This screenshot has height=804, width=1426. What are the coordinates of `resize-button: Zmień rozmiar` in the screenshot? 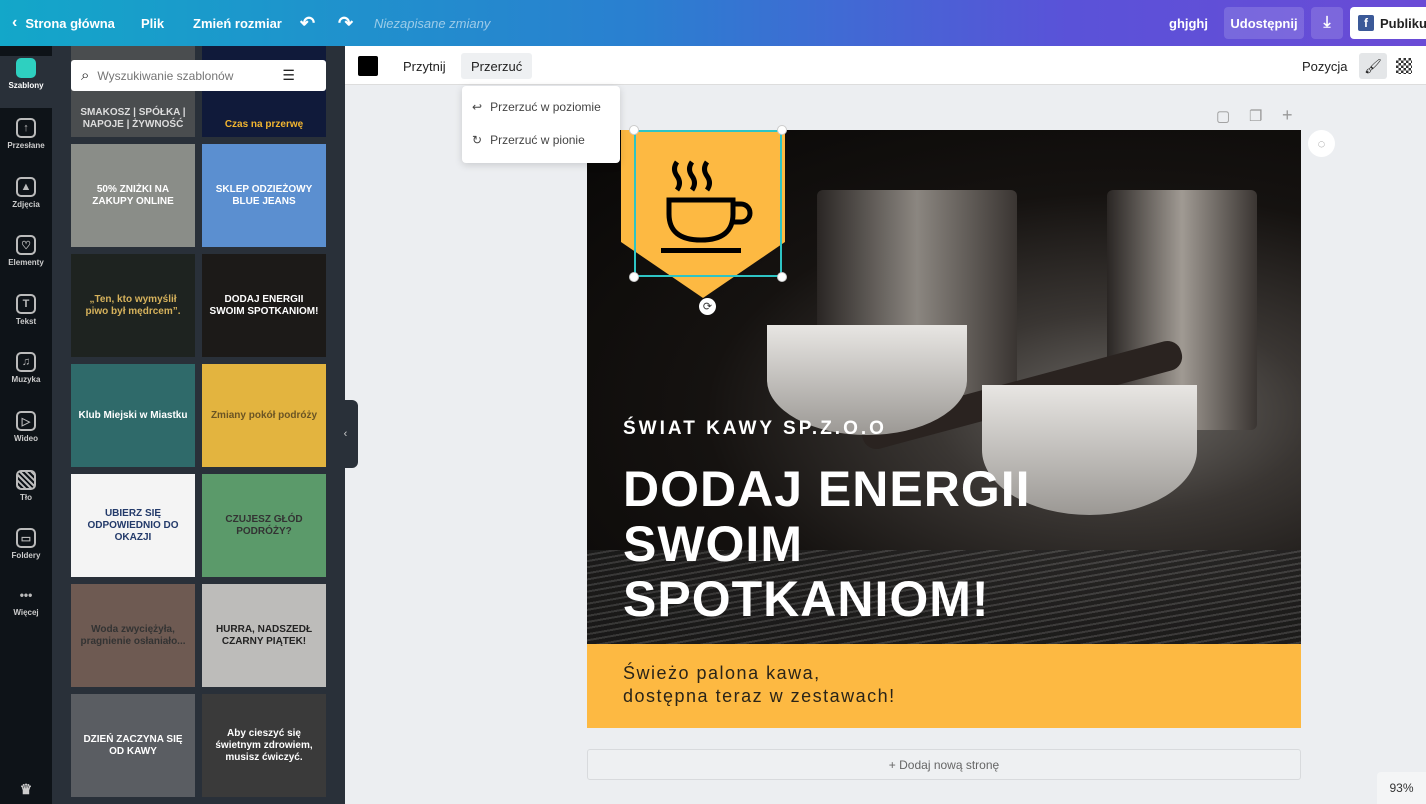 It's located at (237, 23).